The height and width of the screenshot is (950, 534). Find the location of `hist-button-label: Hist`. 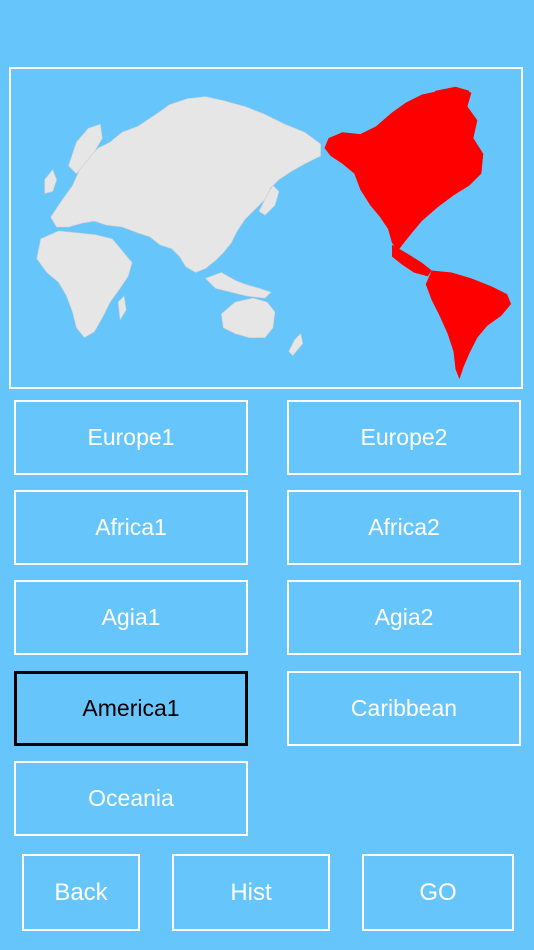

hist-button-label: Hist is located at coordinates (251, 892).